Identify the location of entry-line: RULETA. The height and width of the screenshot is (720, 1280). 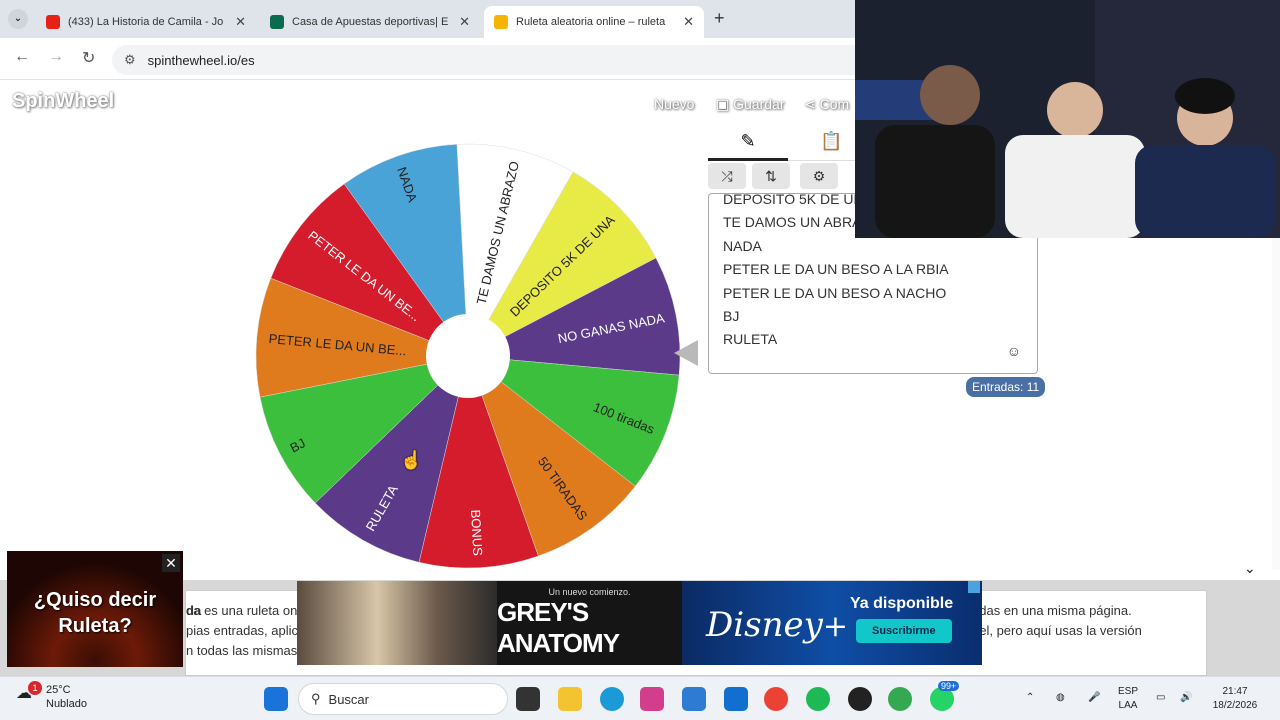
(873, 339).